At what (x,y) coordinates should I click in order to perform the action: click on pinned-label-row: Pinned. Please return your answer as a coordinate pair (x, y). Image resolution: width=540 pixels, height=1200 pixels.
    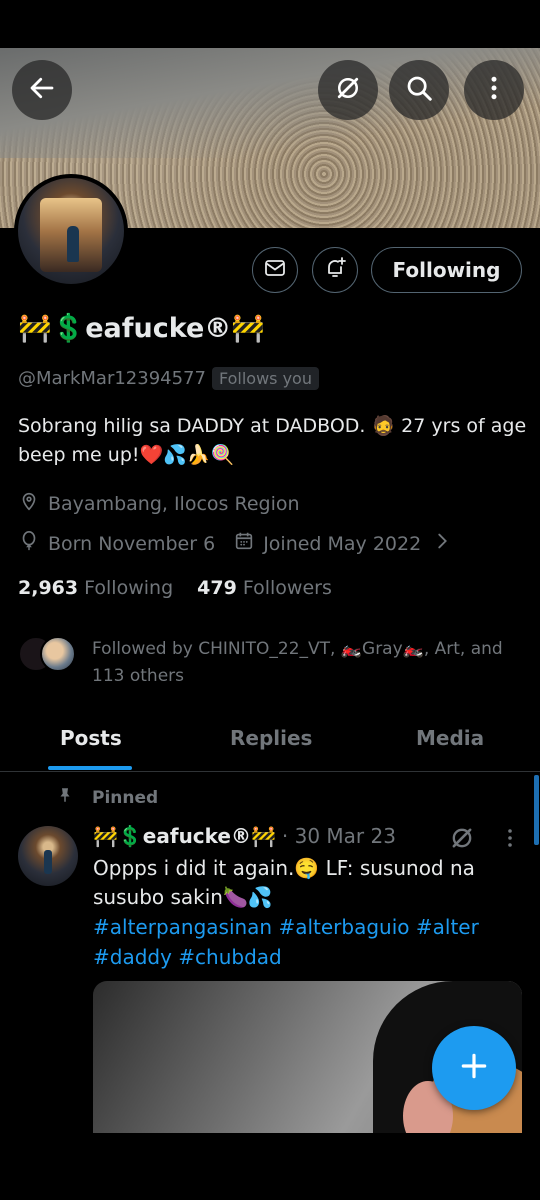
    Looking at the image, I should click on (107, 797).